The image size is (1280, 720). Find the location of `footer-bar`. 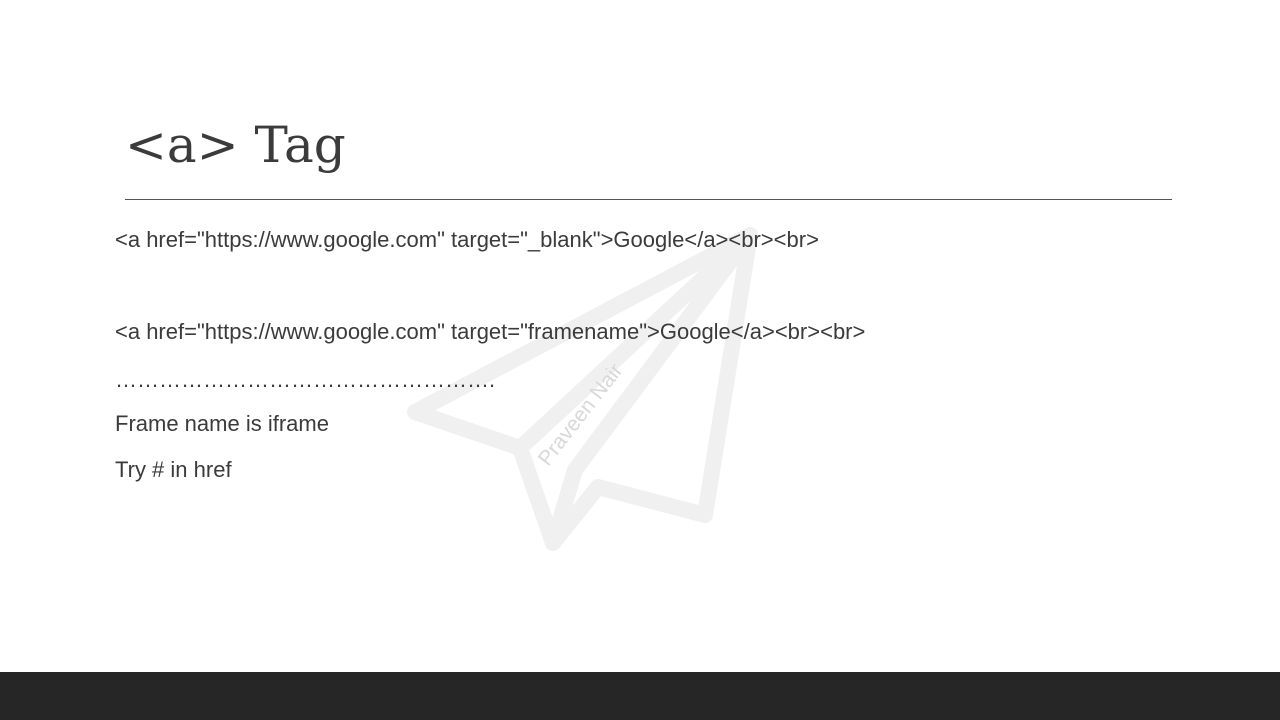

footer-bar is located at coordinates (640, 696).